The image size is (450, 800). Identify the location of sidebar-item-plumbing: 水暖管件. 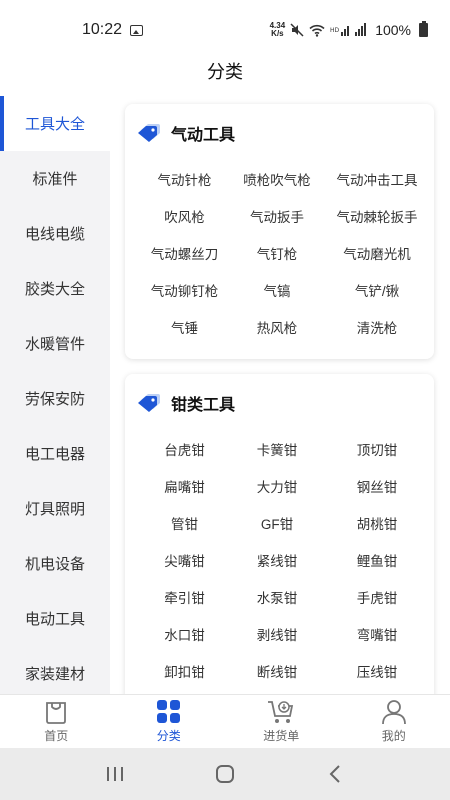
(55, 343).